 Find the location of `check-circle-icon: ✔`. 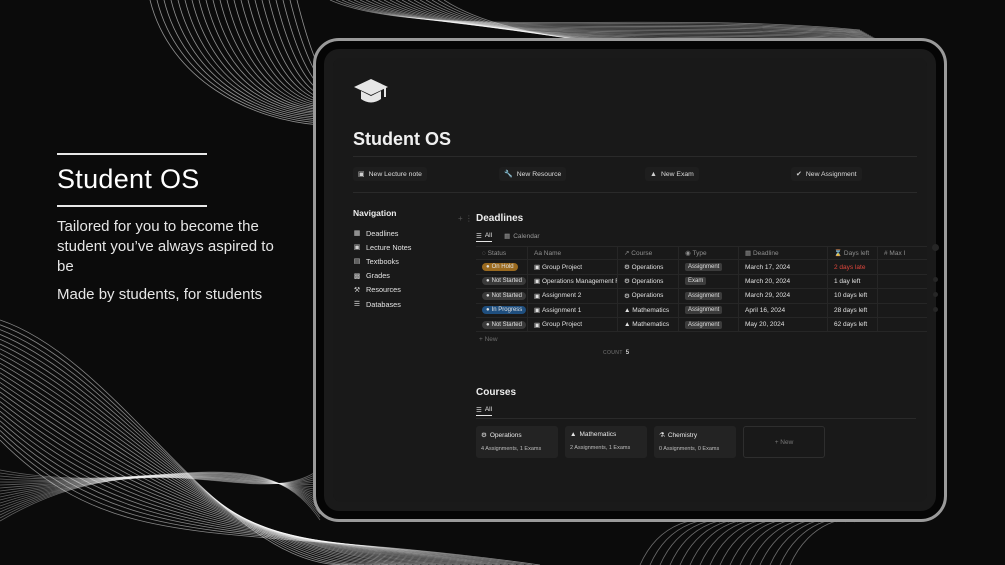

check-circle-icon: ✔ is located at coordinates (799, 174).